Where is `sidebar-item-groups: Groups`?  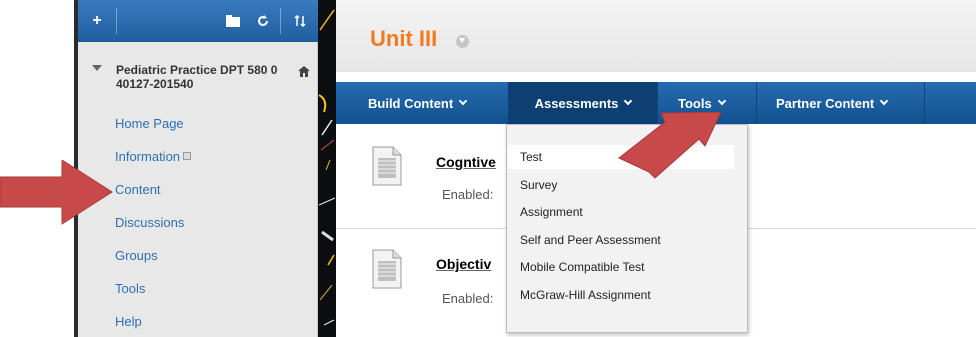 sidebar-item-groups: Groups is located at coordinates (136, 255).